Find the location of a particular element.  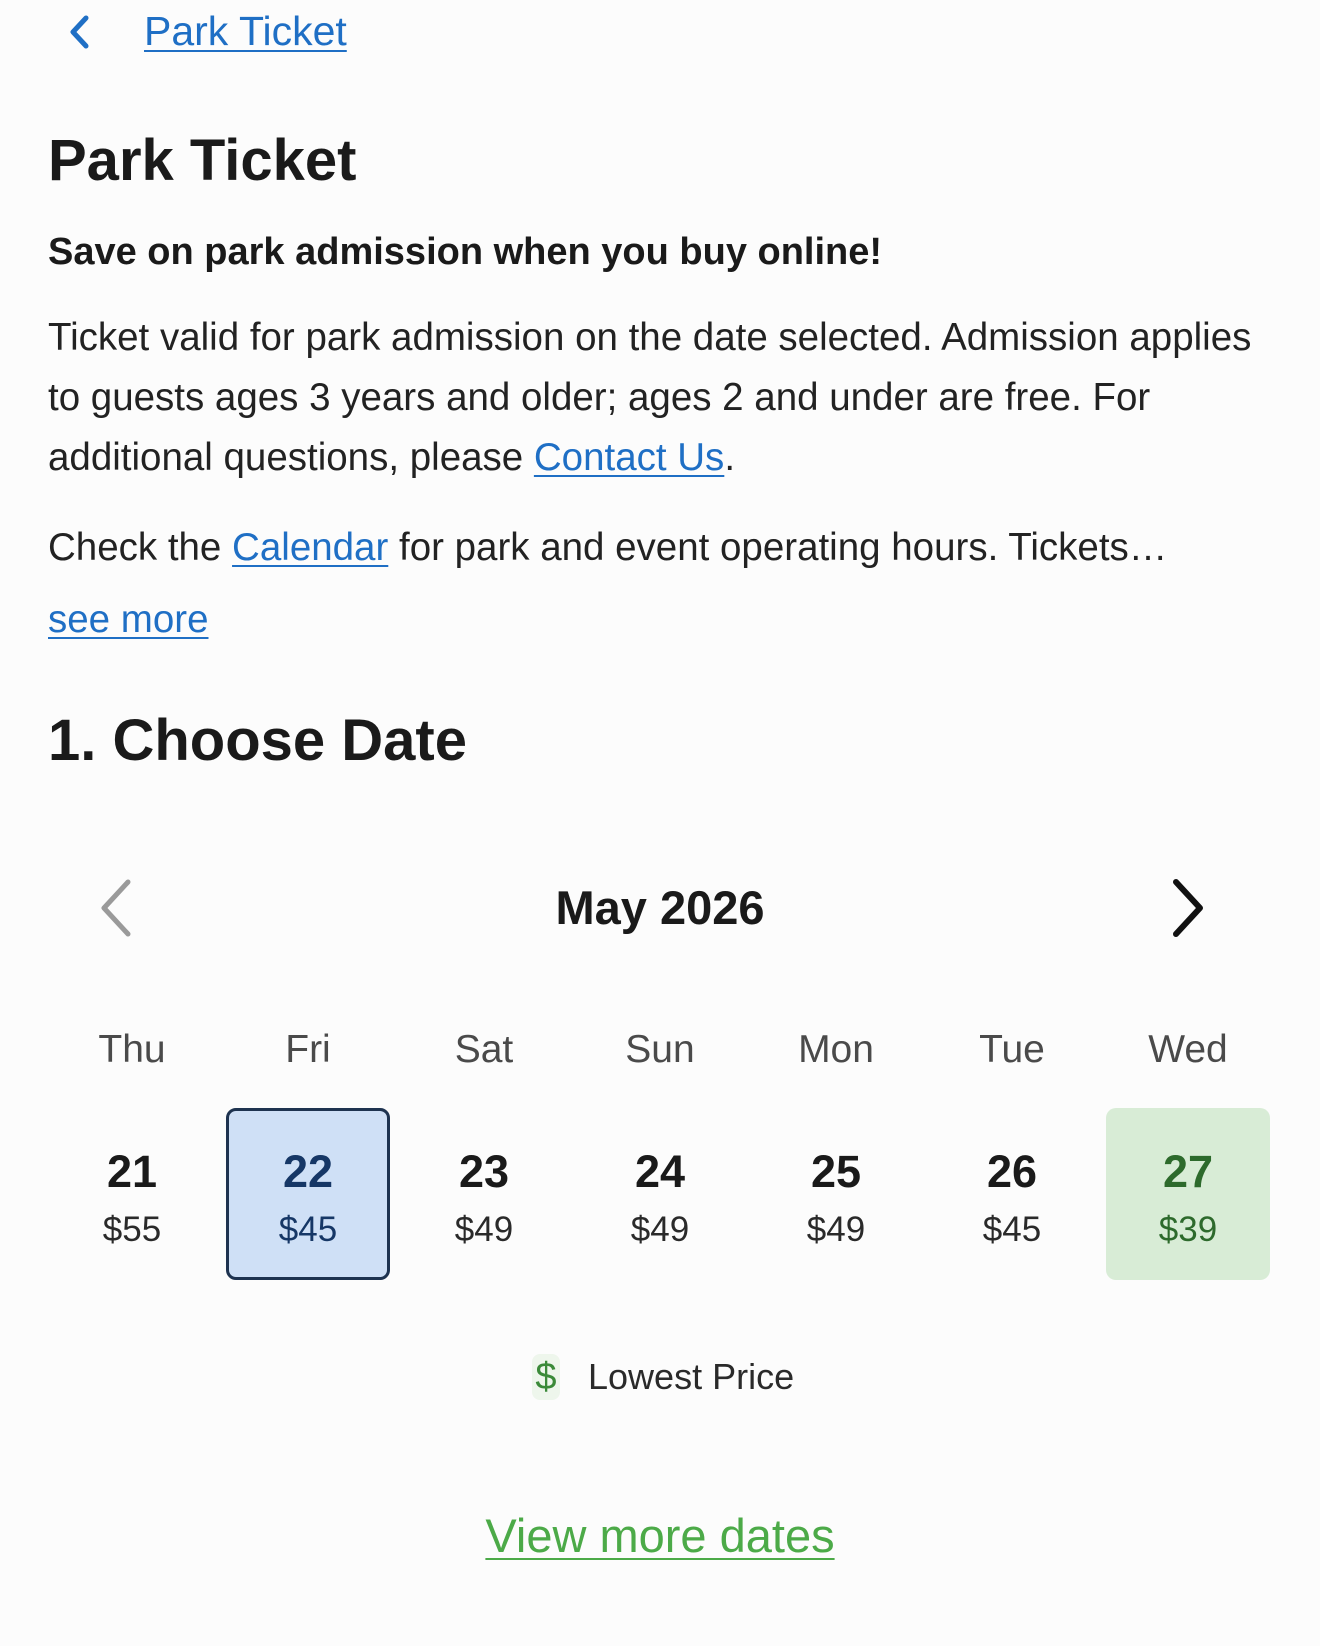

day-cell: 22 $45 is located at coordinates (308, 1194).